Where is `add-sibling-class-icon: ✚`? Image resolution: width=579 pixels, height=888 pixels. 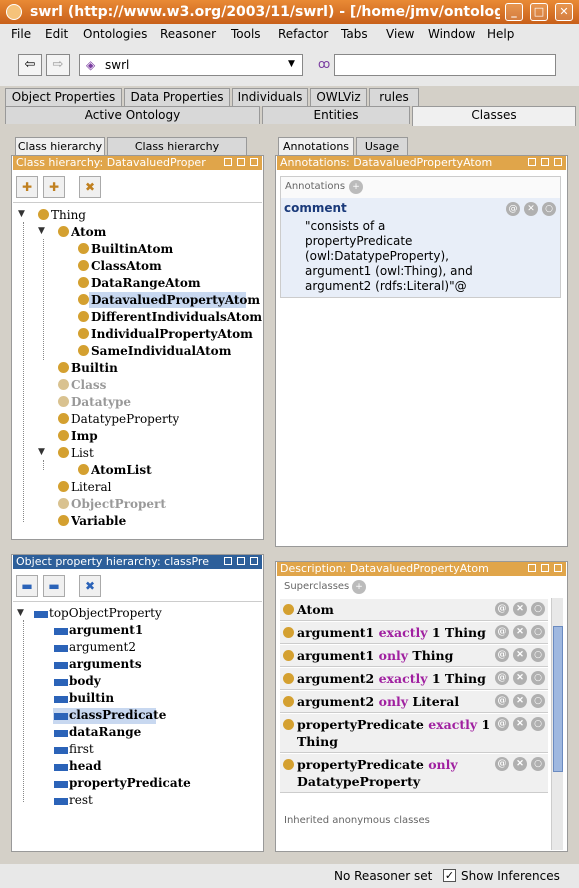 add-sibling-class-icon: ✚ is located at coordinates (54, 187).